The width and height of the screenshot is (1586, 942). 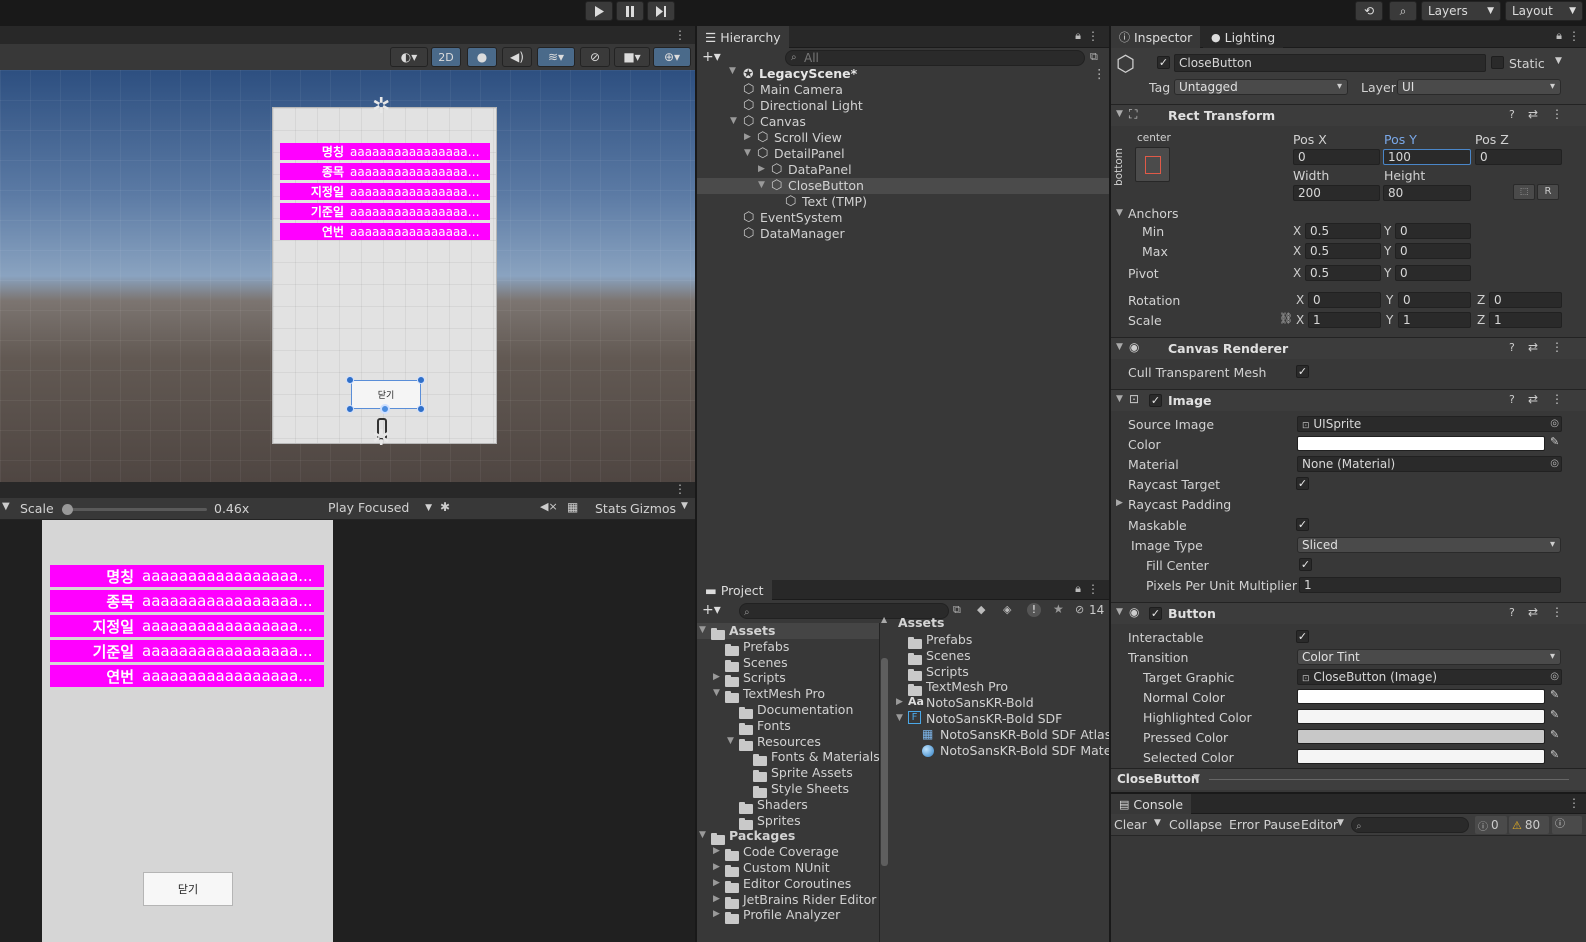 I want to click on width-field: 200, so click(x=1336, y=193).